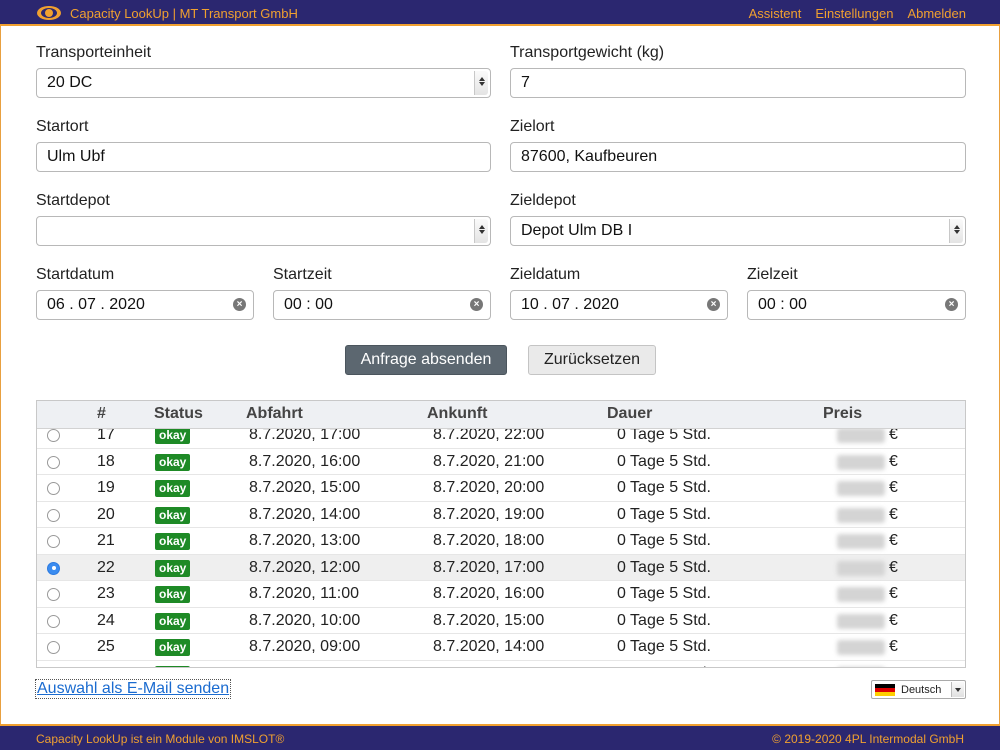 This screenshot has height=750, width=1000. I want to click on zieldatum-value: 10 . 07 . 2020, so click(570, 304).